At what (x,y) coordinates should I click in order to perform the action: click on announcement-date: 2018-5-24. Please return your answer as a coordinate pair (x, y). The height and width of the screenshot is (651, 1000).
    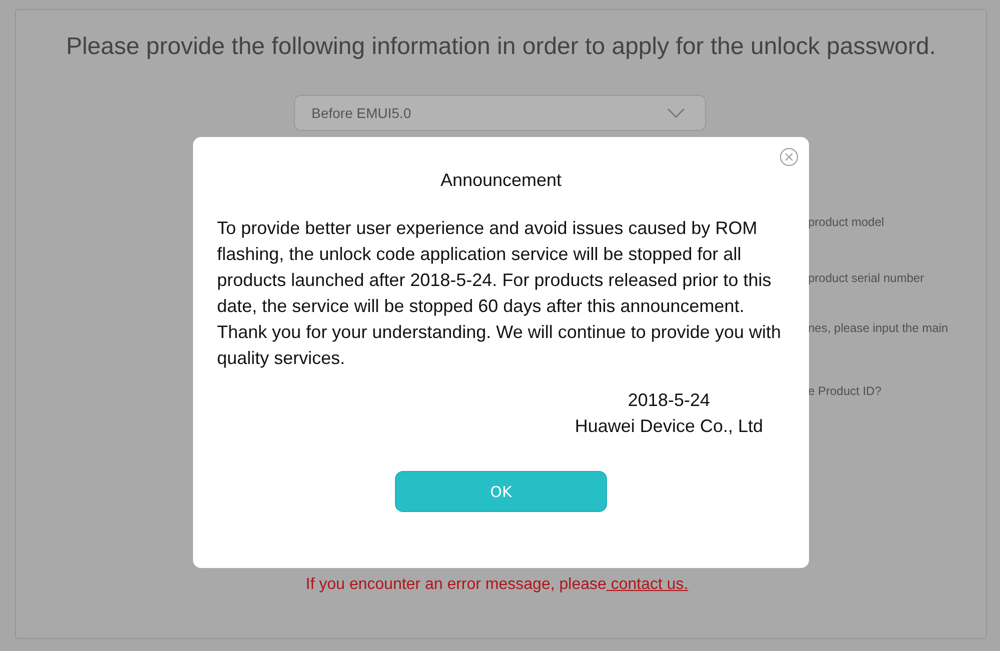
    Looking at the image, I should click on (669, 400).